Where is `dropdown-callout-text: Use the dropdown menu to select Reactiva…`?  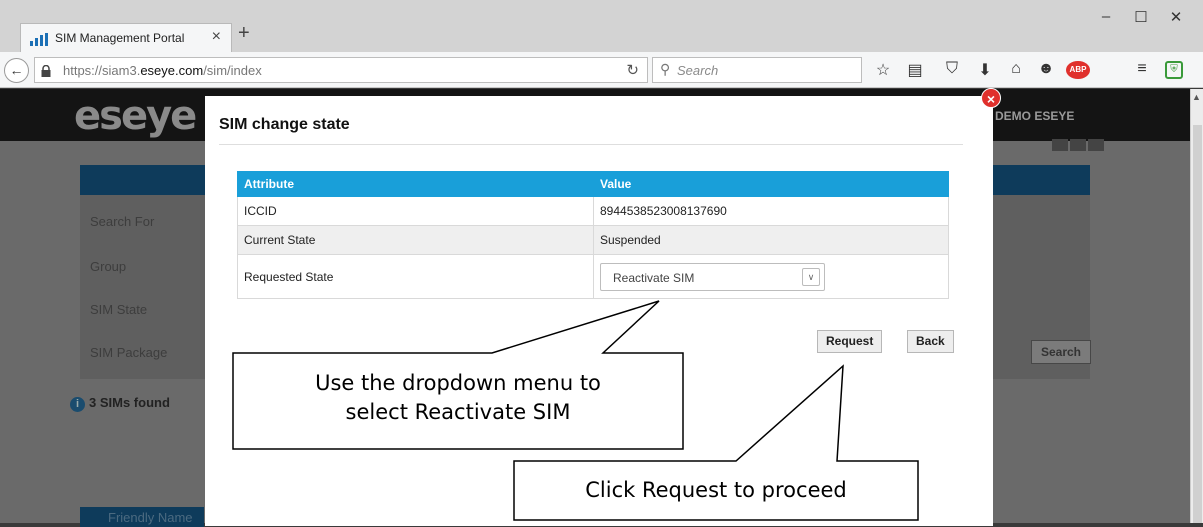 dropdown-callout-text: Use the dropdown menu to select Reactiva… is located at coordinates (458, 398).